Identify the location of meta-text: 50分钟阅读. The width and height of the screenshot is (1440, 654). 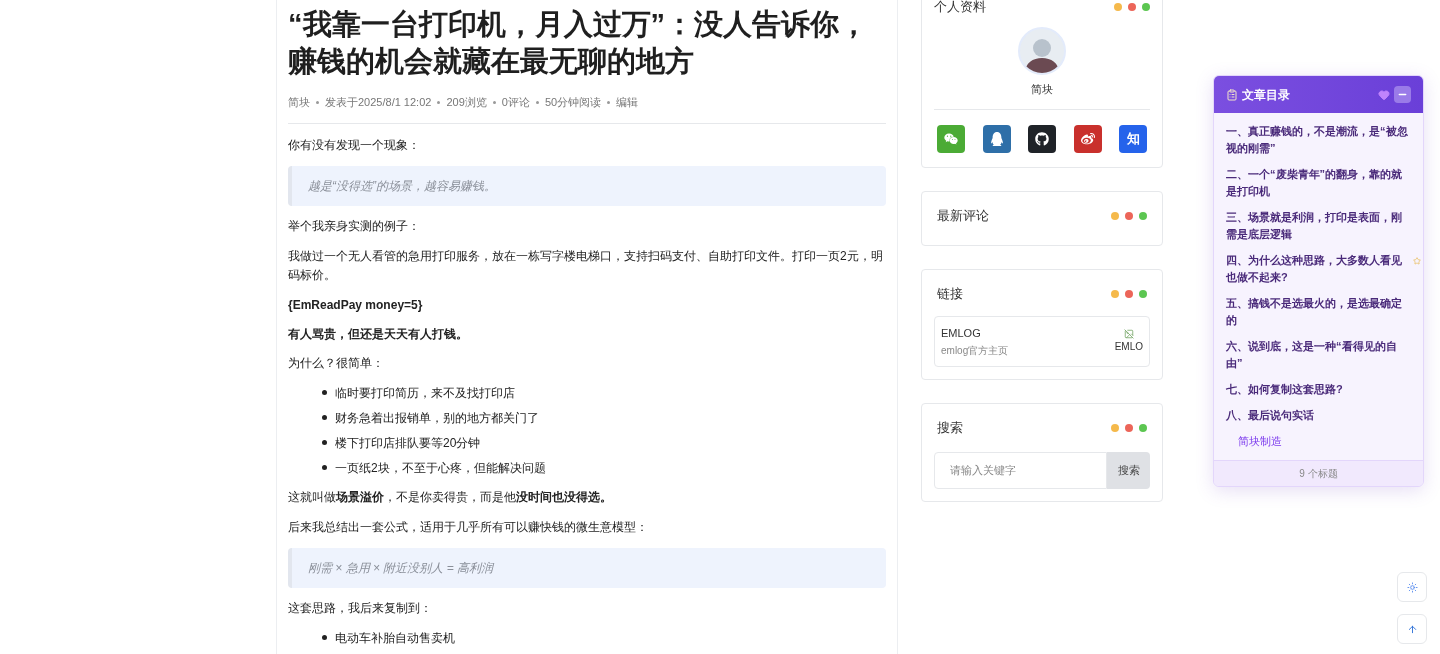
(573, 102).